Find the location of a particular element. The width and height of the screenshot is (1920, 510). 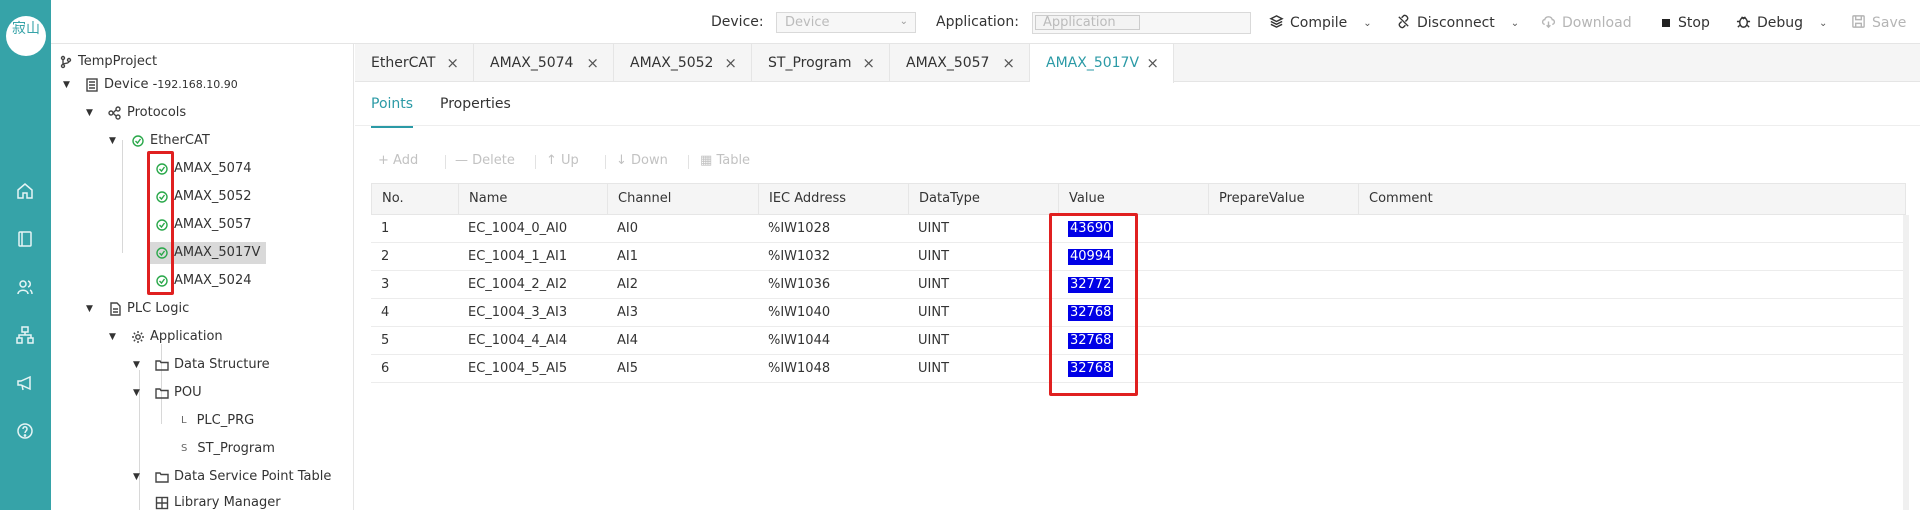

tree-item-pou: ▼ POU is located at coordinates (167, 393).